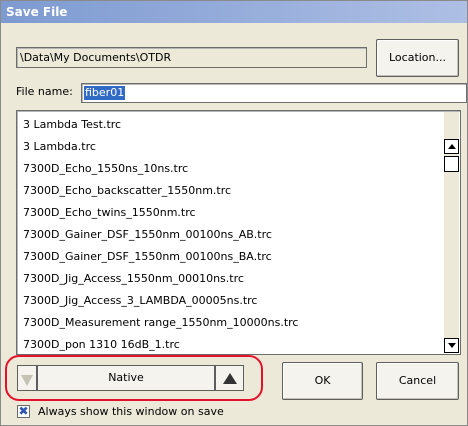 This screenshot has height=426, width=468. What do you see at coordinates (191, 57) in the screenshot?
I see `location-path-field: \Data\My Documents\OTDR` at bounding box center [191, 57].